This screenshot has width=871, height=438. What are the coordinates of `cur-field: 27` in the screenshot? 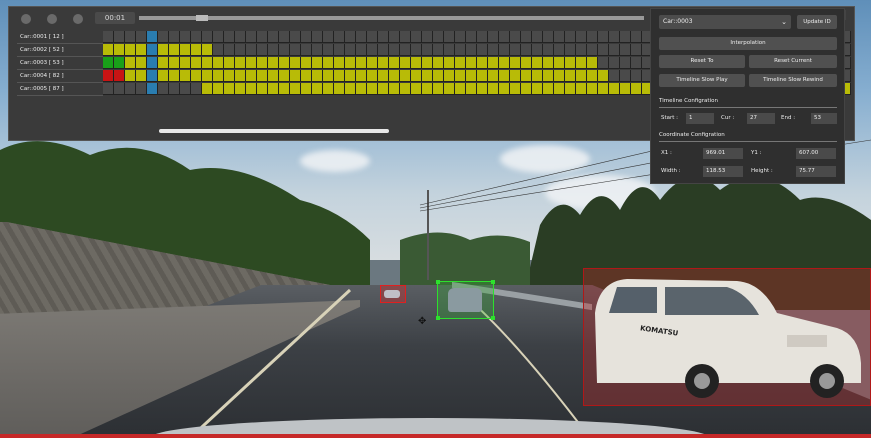 It's located at (761, 118).